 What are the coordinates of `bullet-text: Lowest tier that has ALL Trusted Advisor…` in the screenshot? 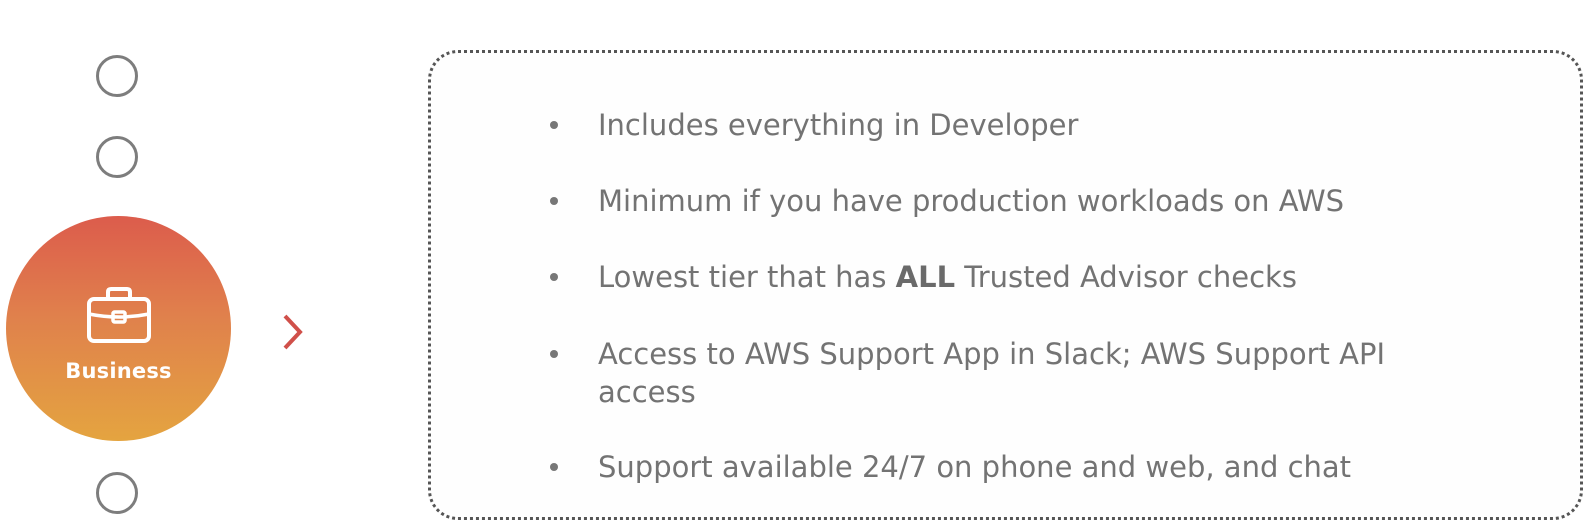 It's located at (1023, 277).